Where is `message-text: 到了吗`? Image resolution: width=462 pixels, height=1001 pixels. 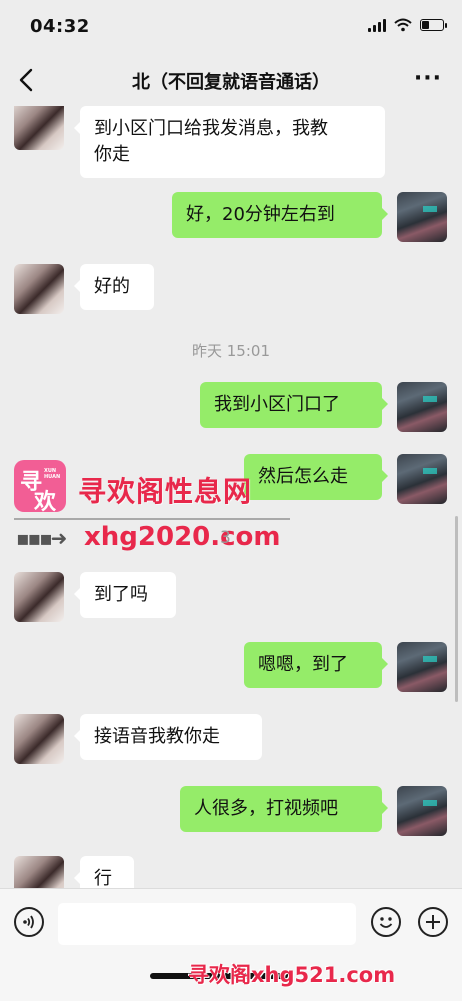
message-text: 到了吗 is located at coordinates (121, 594).